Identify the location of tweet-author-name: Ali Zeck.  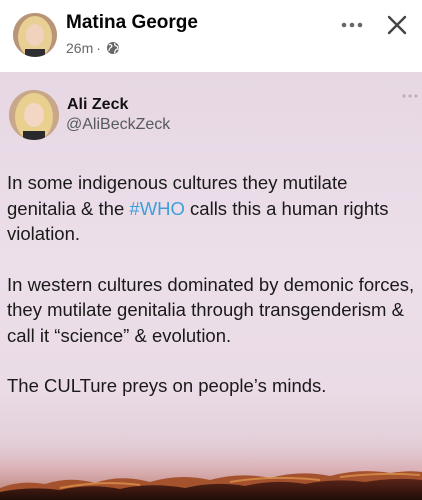
(98, 104).